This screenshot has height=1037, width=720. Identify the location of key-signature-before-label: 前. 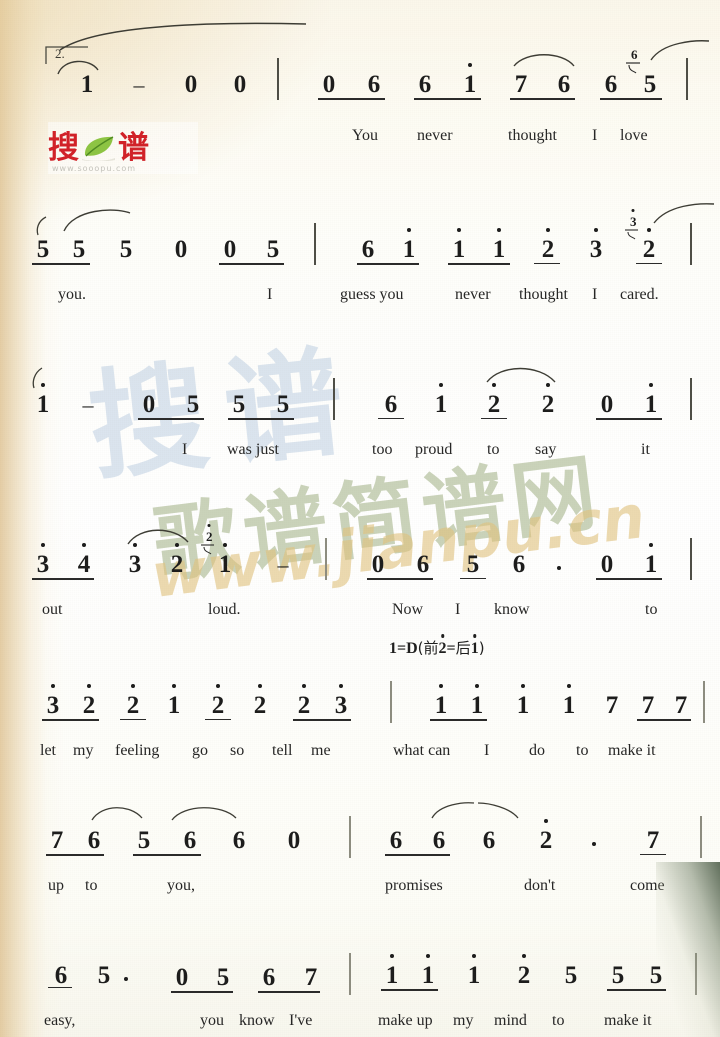
(431, 648).